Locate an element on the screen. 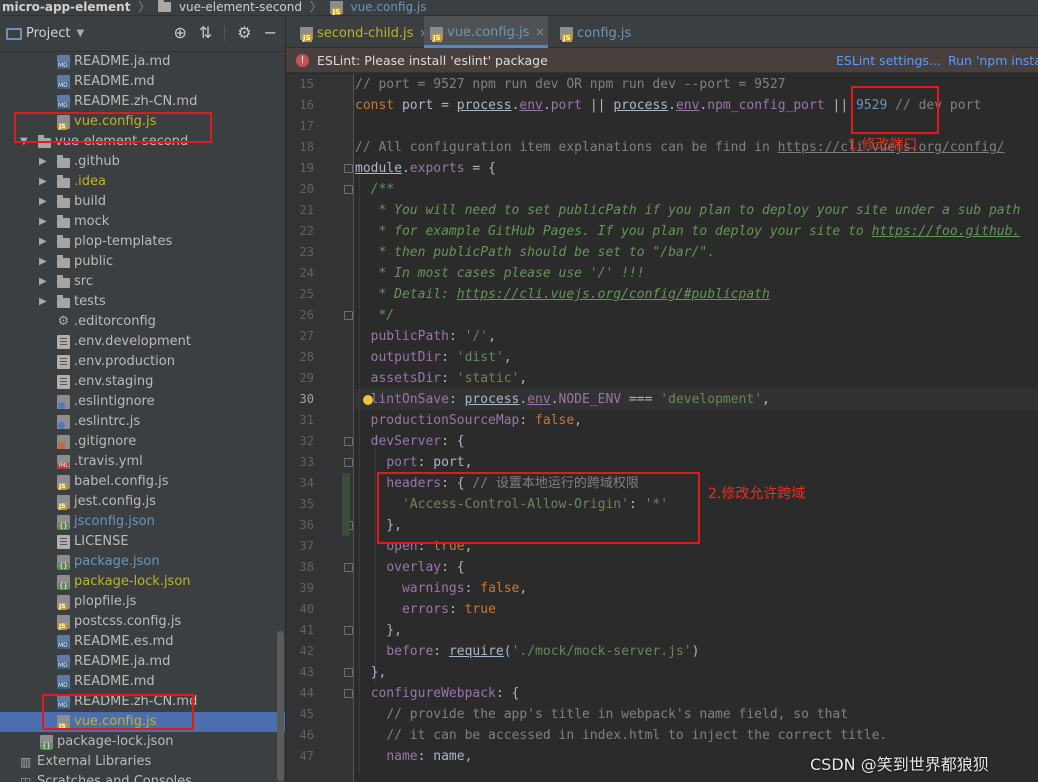  tree-item: .env.staging is located at coordinates (142, 382).